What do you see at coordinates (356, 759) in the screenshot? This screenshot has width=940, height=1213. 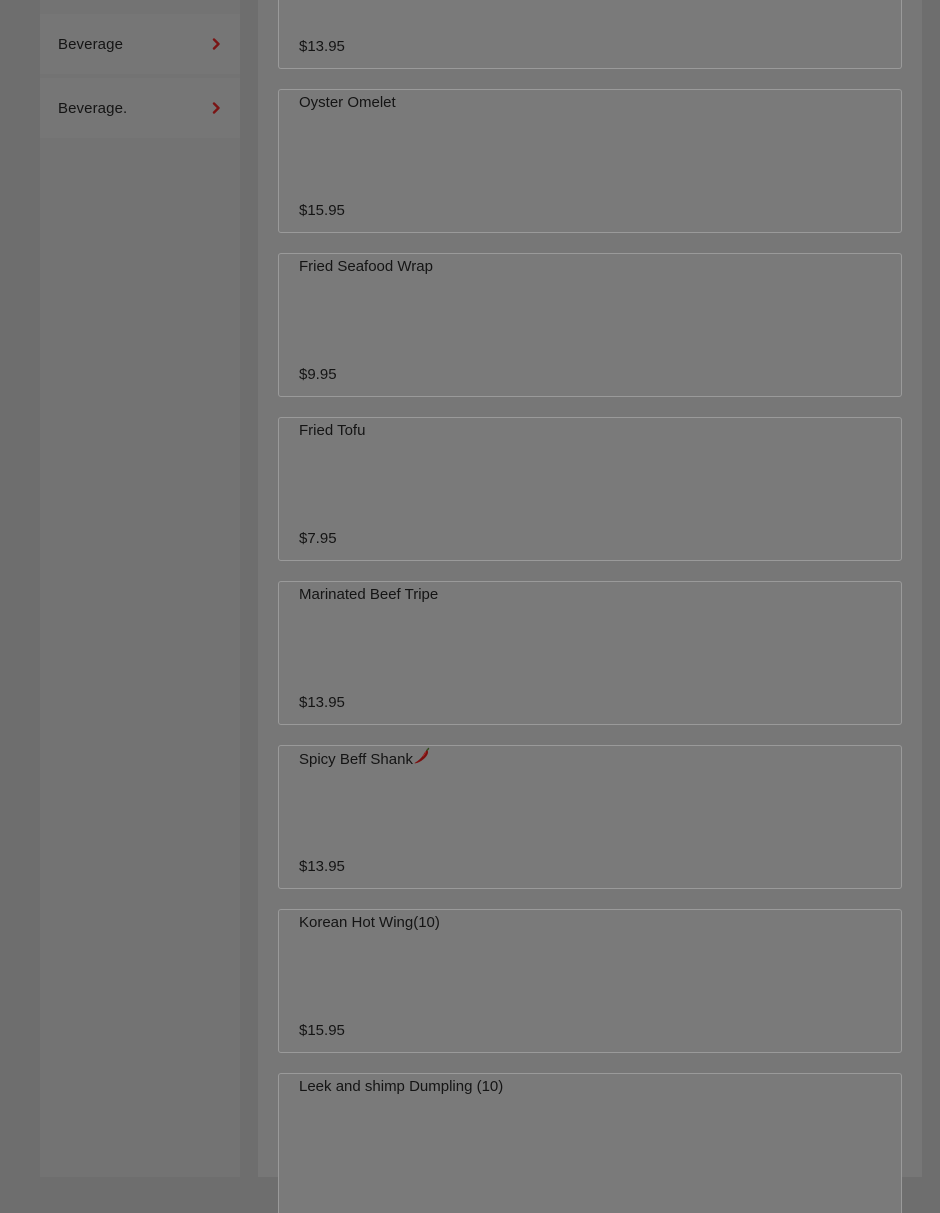 I see `menu-item-name: Spicy Beff Shank` at bounding box center [356, 759].